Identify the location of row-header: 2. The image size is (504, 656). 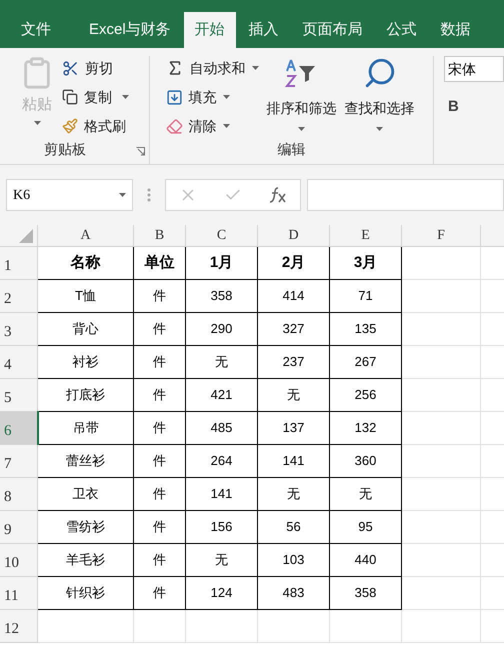
(19, 296).